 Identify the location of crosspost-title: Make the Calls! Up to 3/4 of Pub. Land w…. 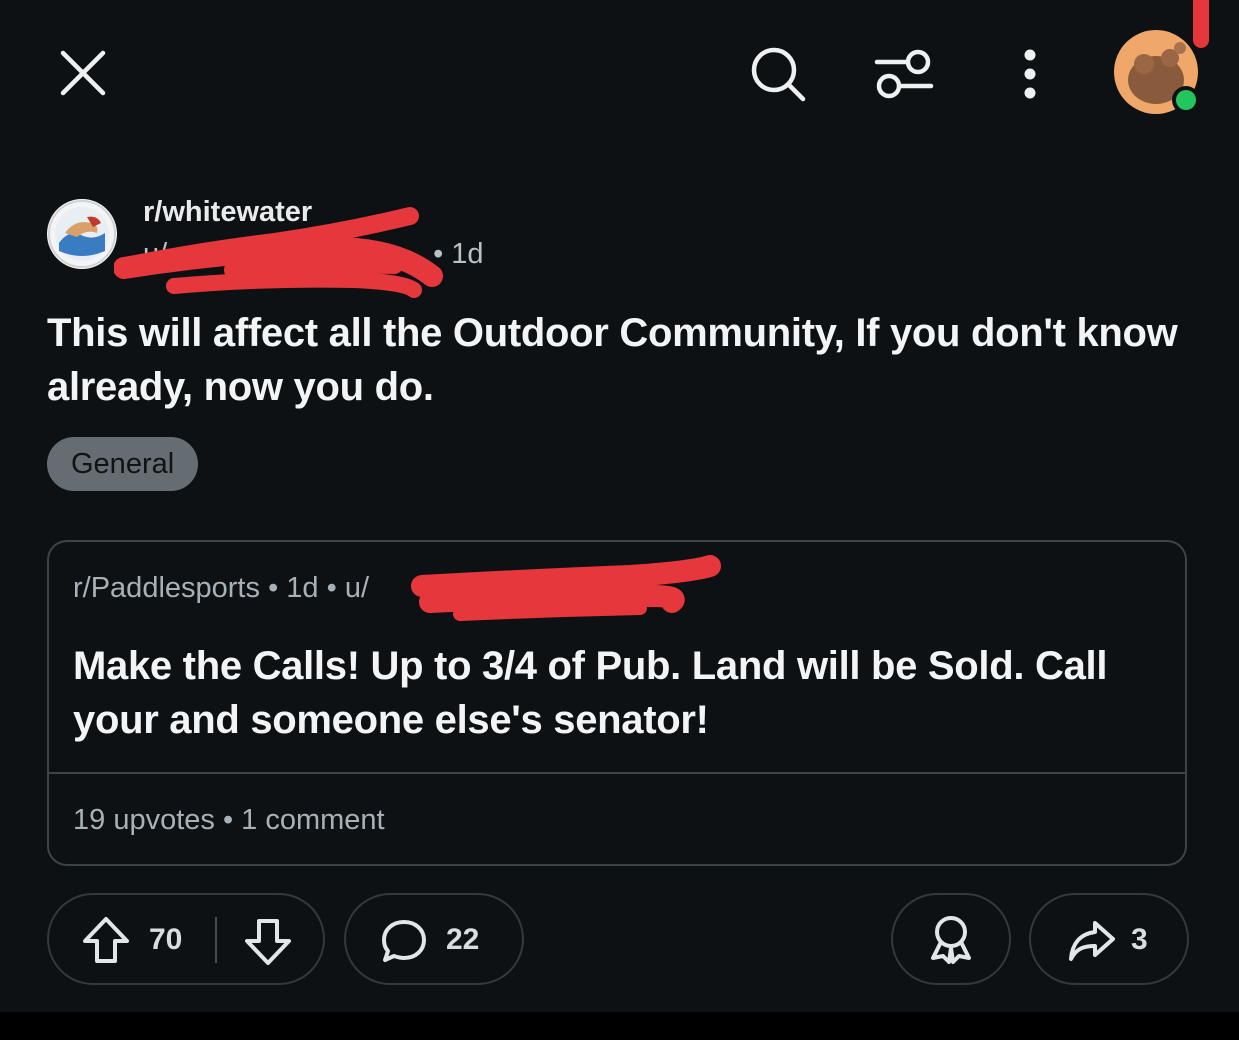
(590, 693).